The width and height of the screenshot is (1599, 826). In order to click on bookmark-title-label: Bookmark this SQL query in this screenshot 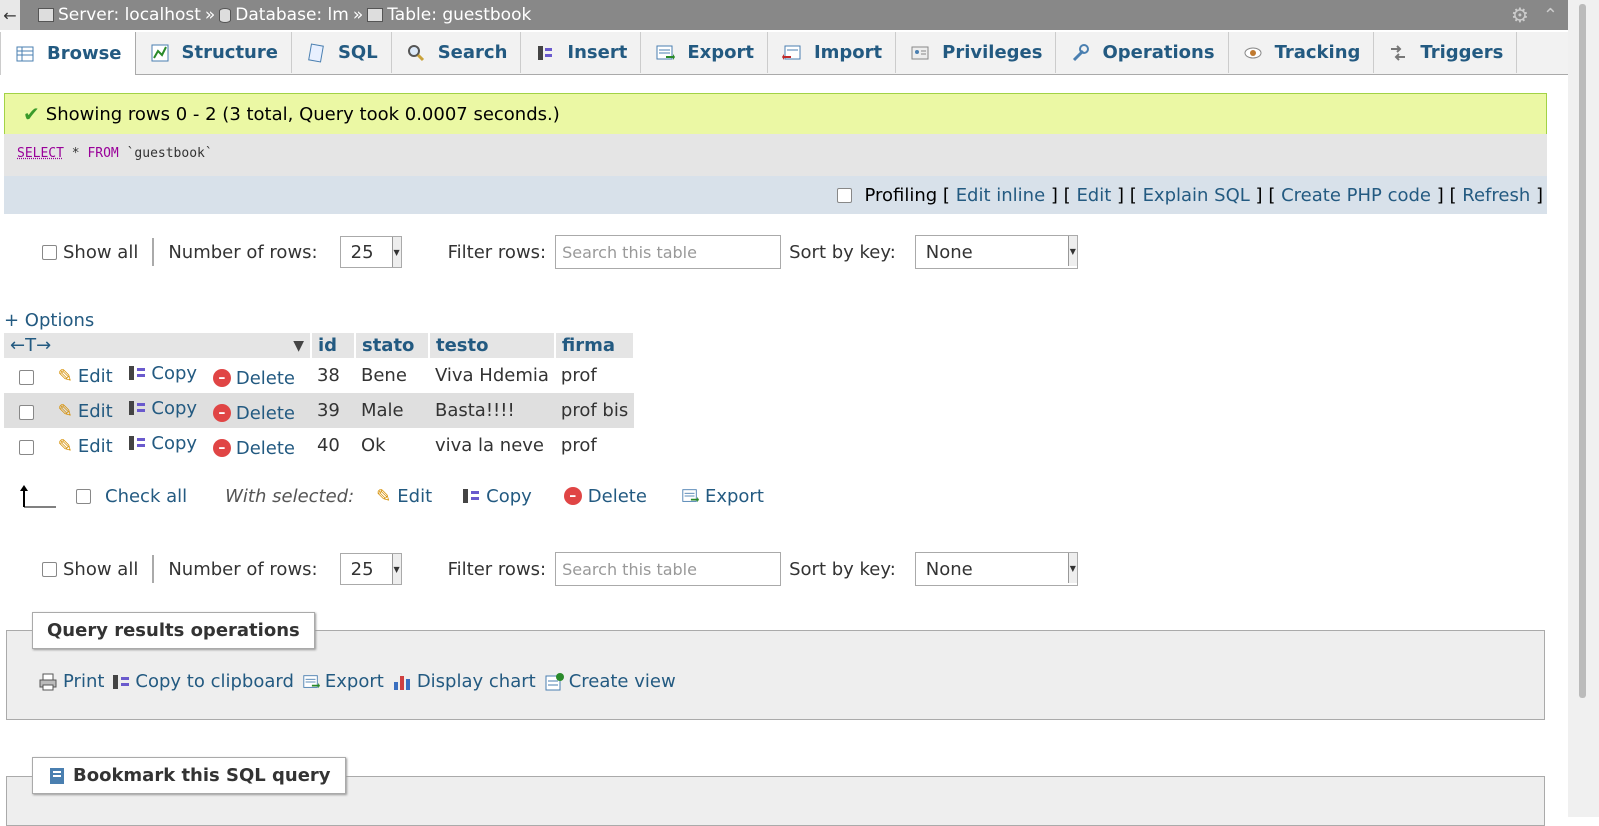, I will do `click(202, 775)`.